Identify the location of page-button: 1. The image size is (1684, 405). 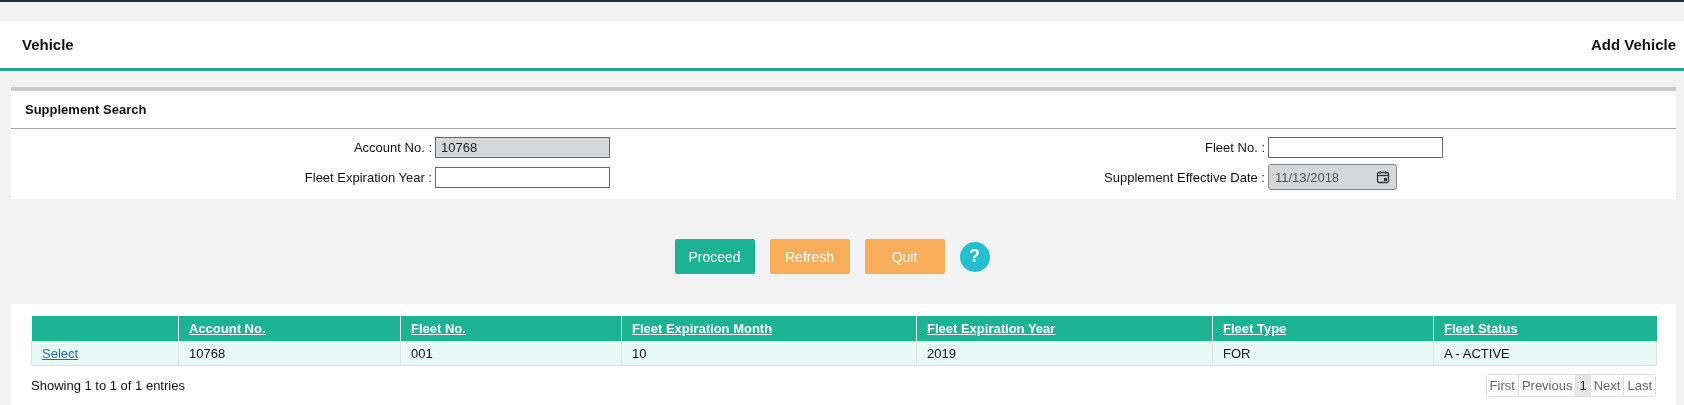
(1582, 385).